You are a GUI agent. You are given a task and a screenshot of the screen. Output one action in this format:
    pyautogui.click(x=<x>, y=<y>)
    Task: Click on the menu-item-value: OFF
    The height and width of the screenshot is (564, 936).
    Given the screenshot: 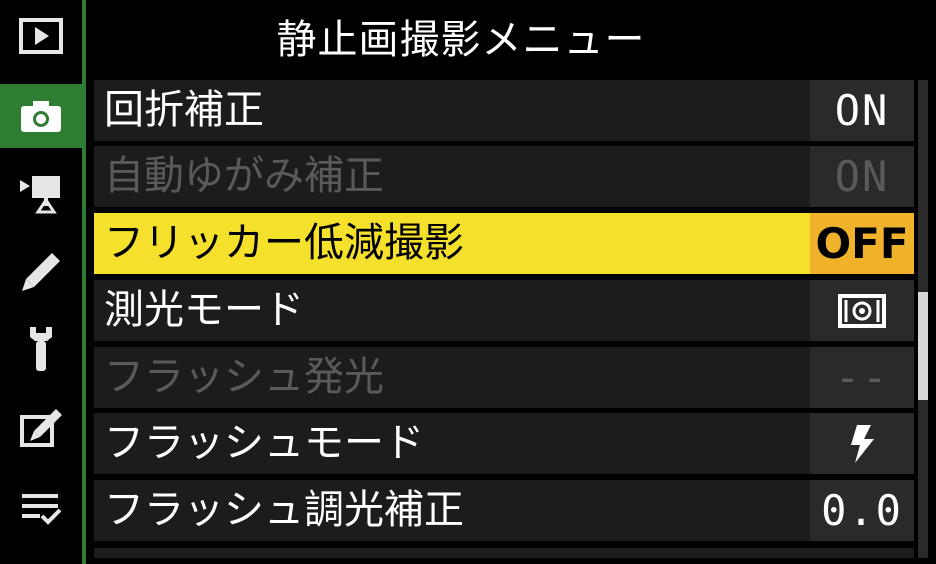 What is the action you would take?
    pyautogui.click(x=862, y=243)
    